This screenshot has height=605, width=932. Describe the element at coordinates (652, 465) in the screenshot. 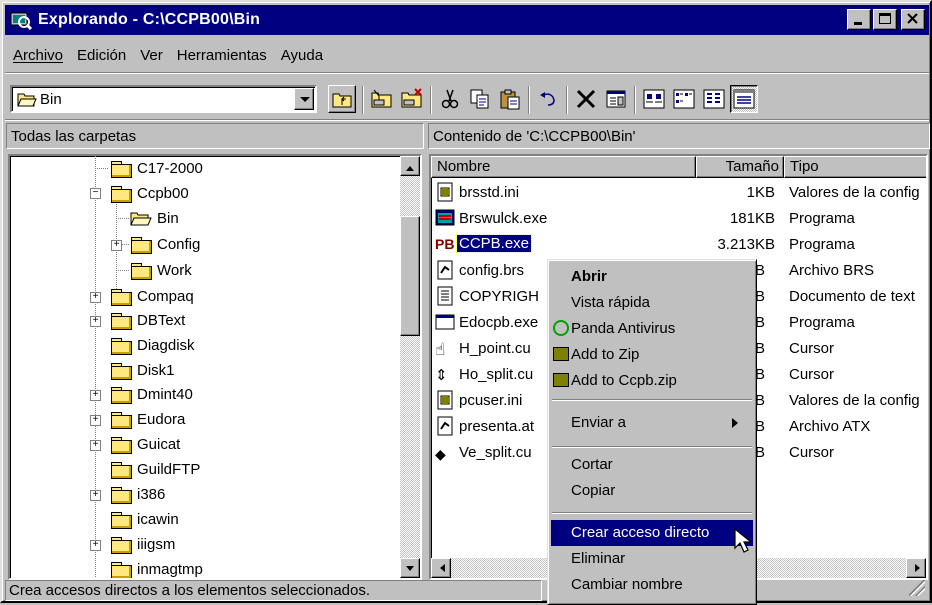

I see `context-item-cortar: Cortar` at that location.